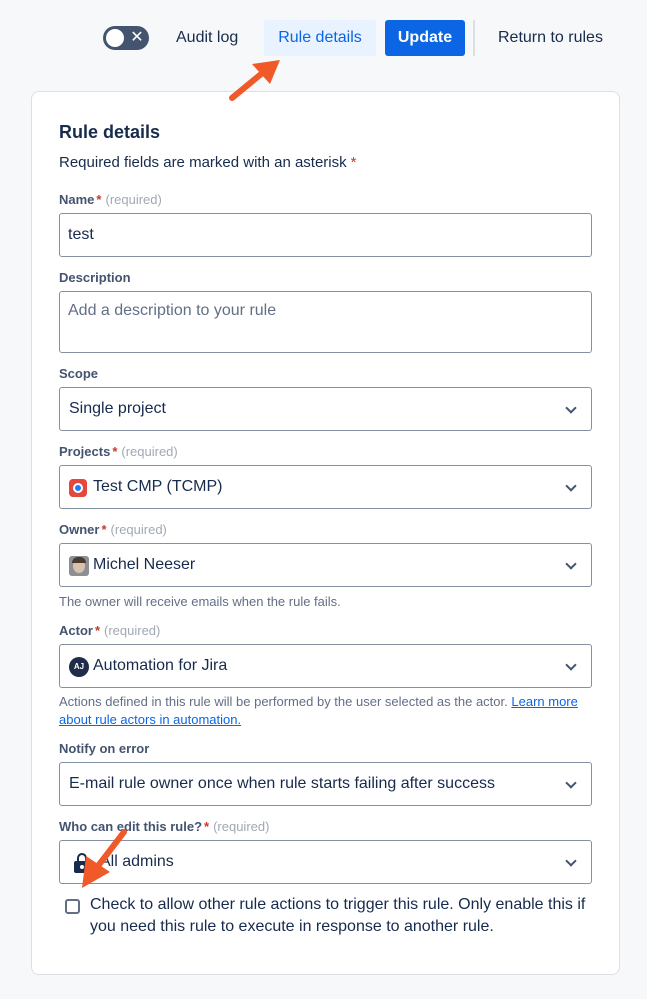 The height and width of the screenshot is (999, 647). Describe the element at coordinates (137, 37) in the screenshot. I see `close-icon: ✕` at that location.